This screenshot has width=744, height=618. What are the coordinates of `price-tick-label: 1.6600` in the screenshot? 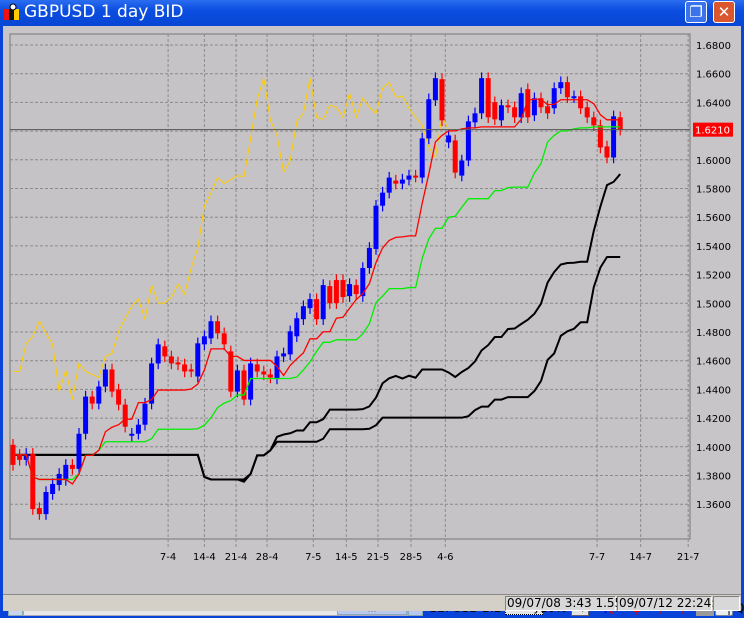 It's located at (713, 75).